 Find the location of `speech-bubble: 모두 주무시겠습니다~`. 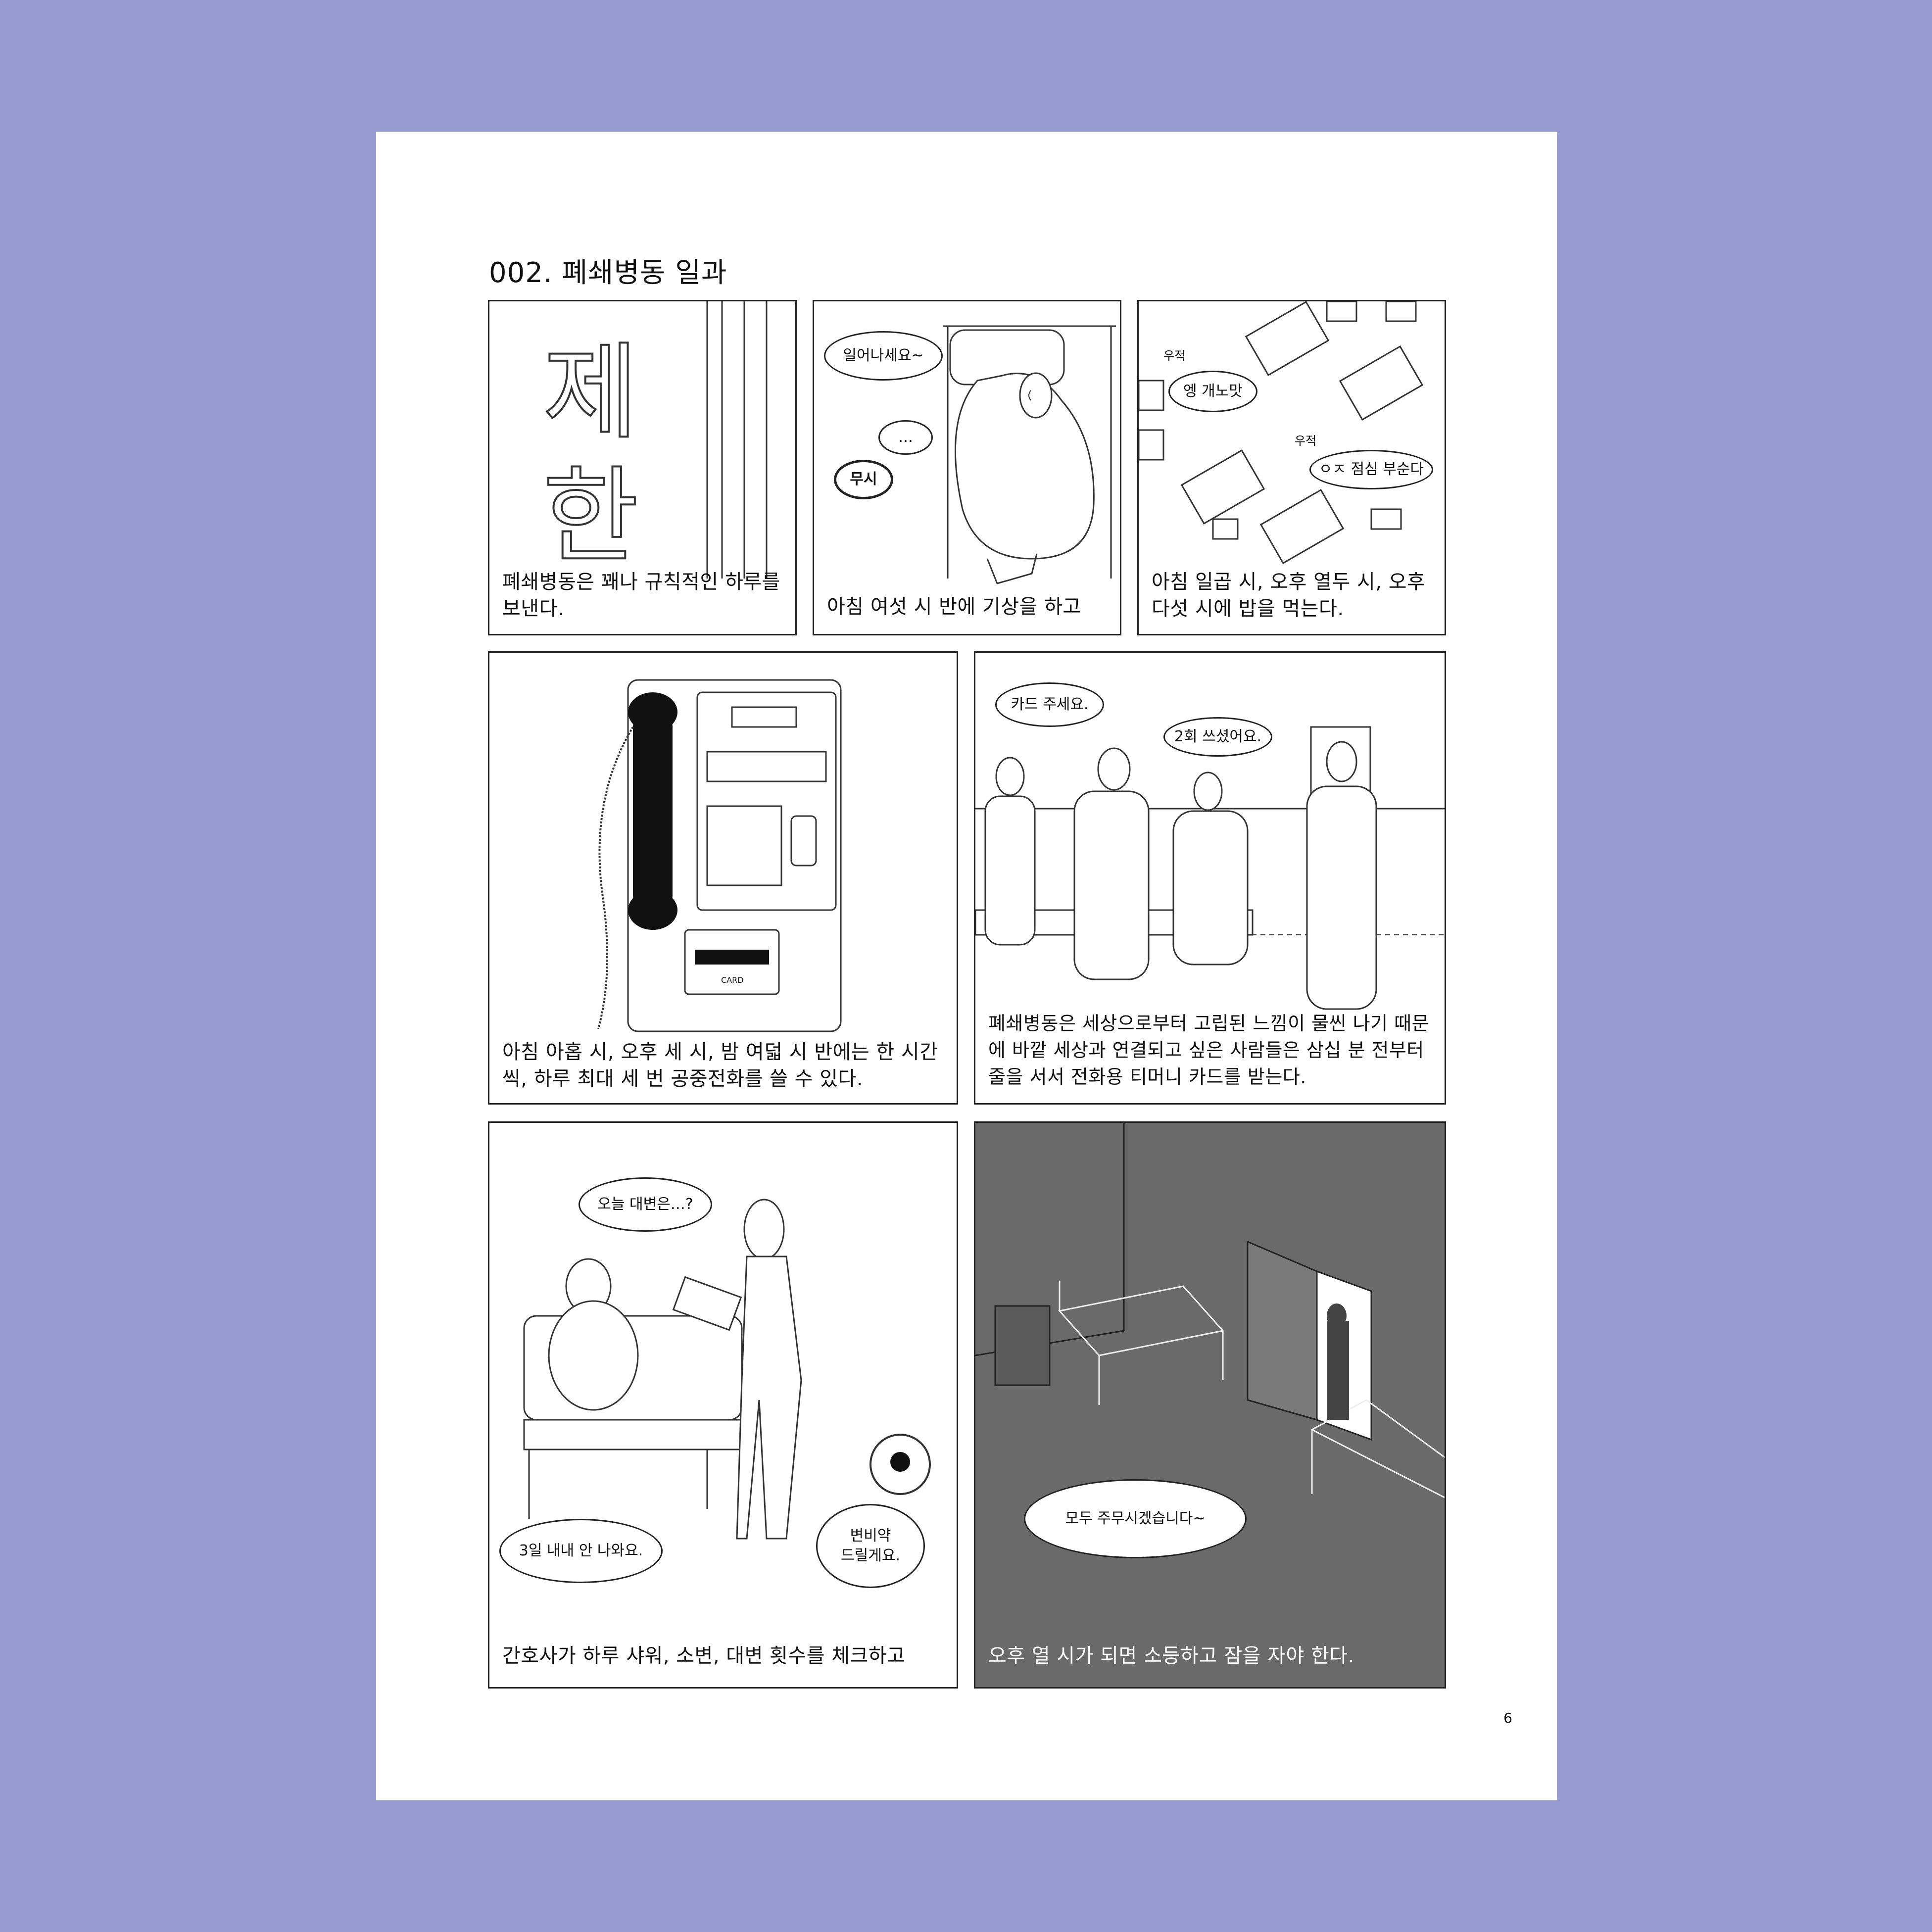

speech-bubble: 모두 주무시겠습니다~ is located at coordinates (1135, 1518).